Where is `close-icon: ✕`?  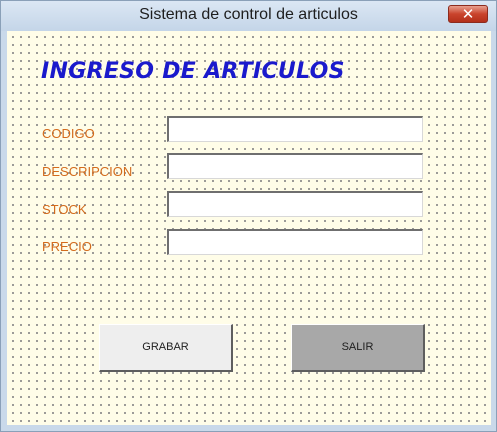 close-icon: ✕ is located at coordinates (468, 14).